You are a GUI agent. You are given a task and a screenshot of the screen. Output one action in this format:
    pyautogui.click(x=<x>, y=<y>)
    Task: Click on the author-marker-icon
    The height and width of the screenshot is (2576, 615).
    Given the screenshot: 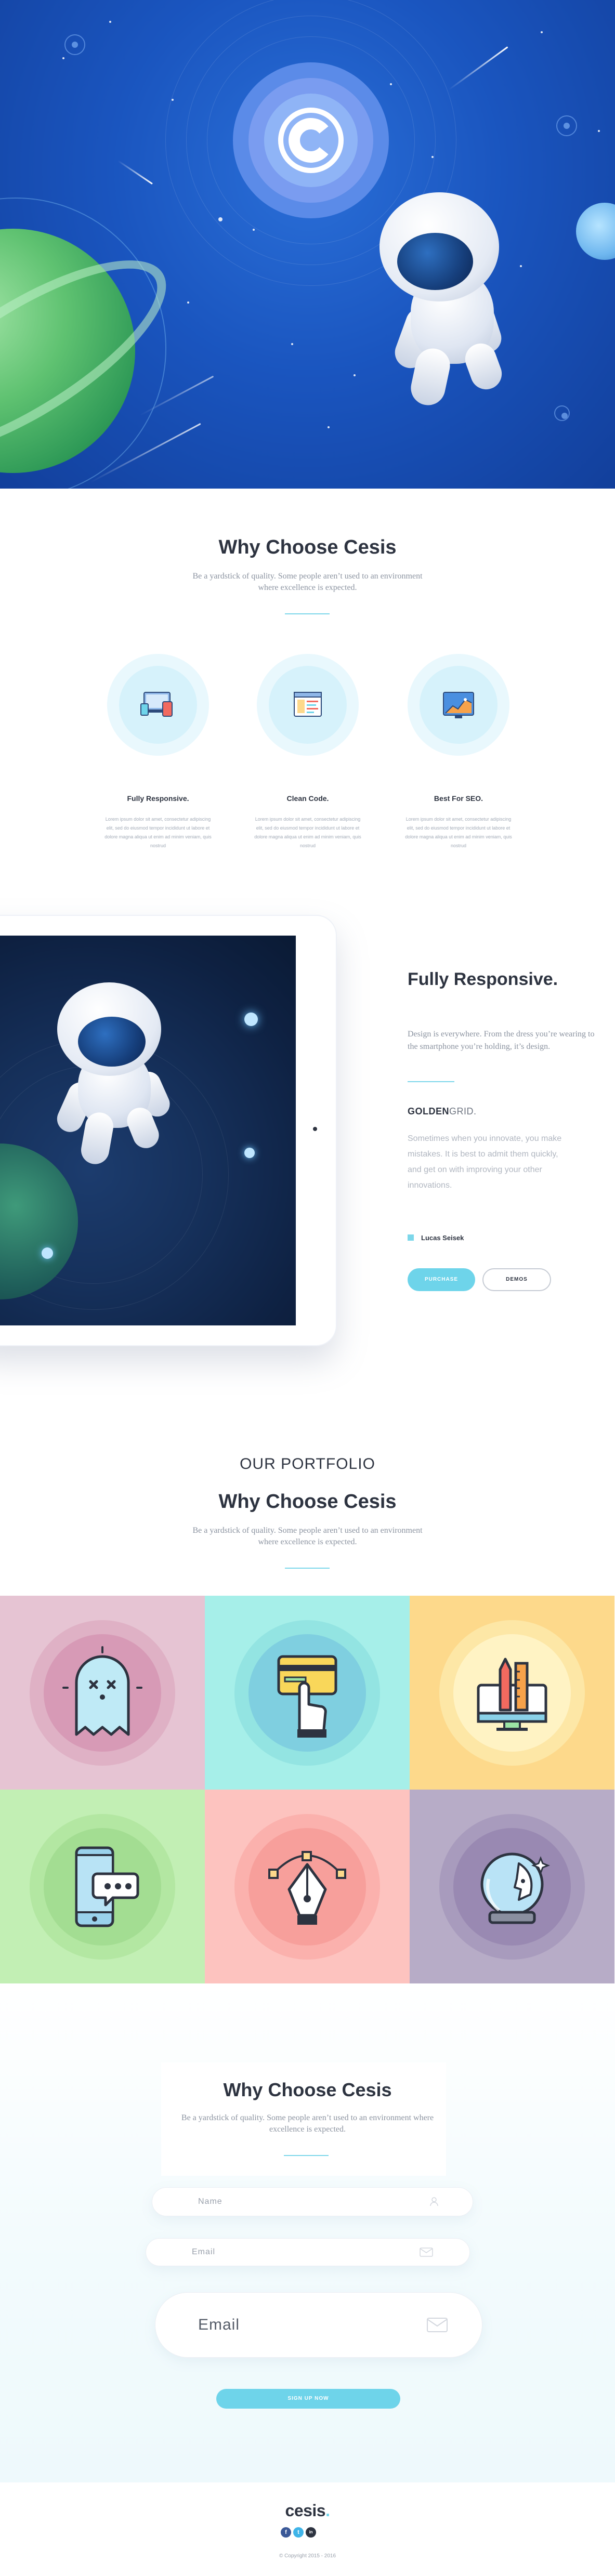 What is the action you would take?
    pyautogui.click(x=411, y=1237)
    